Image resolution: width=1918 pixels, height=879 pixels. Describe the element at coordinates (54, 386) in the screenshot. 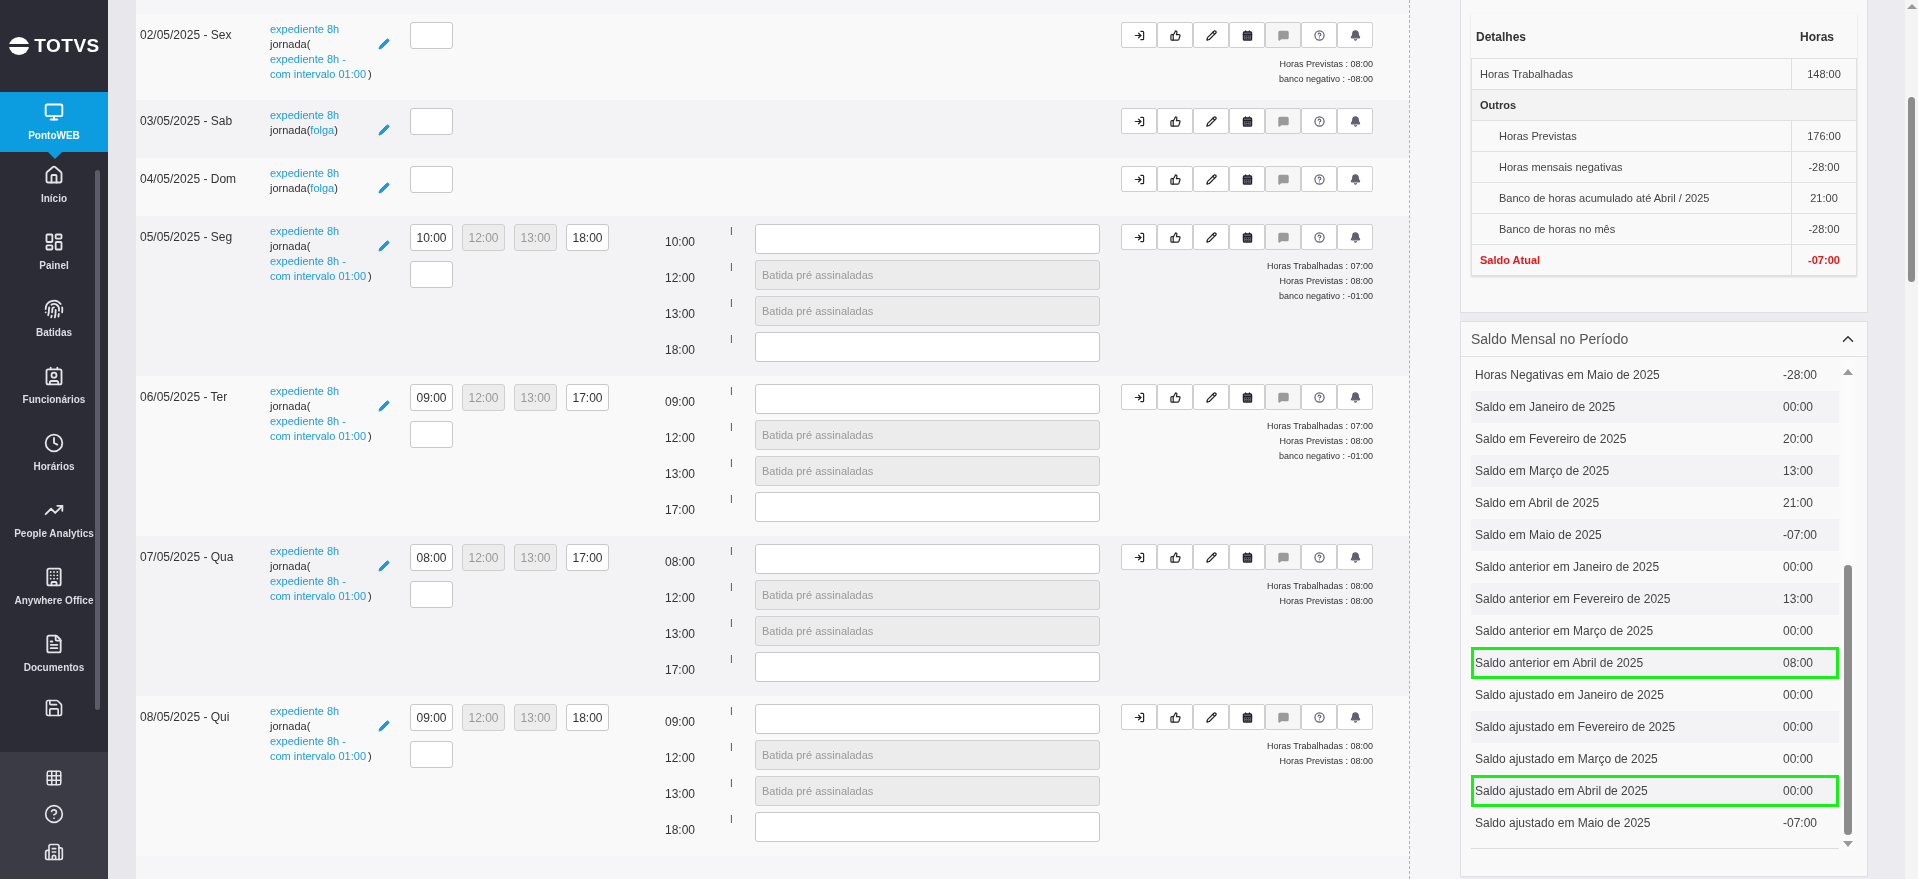

I see `nav-item: Funcionários` at that location.